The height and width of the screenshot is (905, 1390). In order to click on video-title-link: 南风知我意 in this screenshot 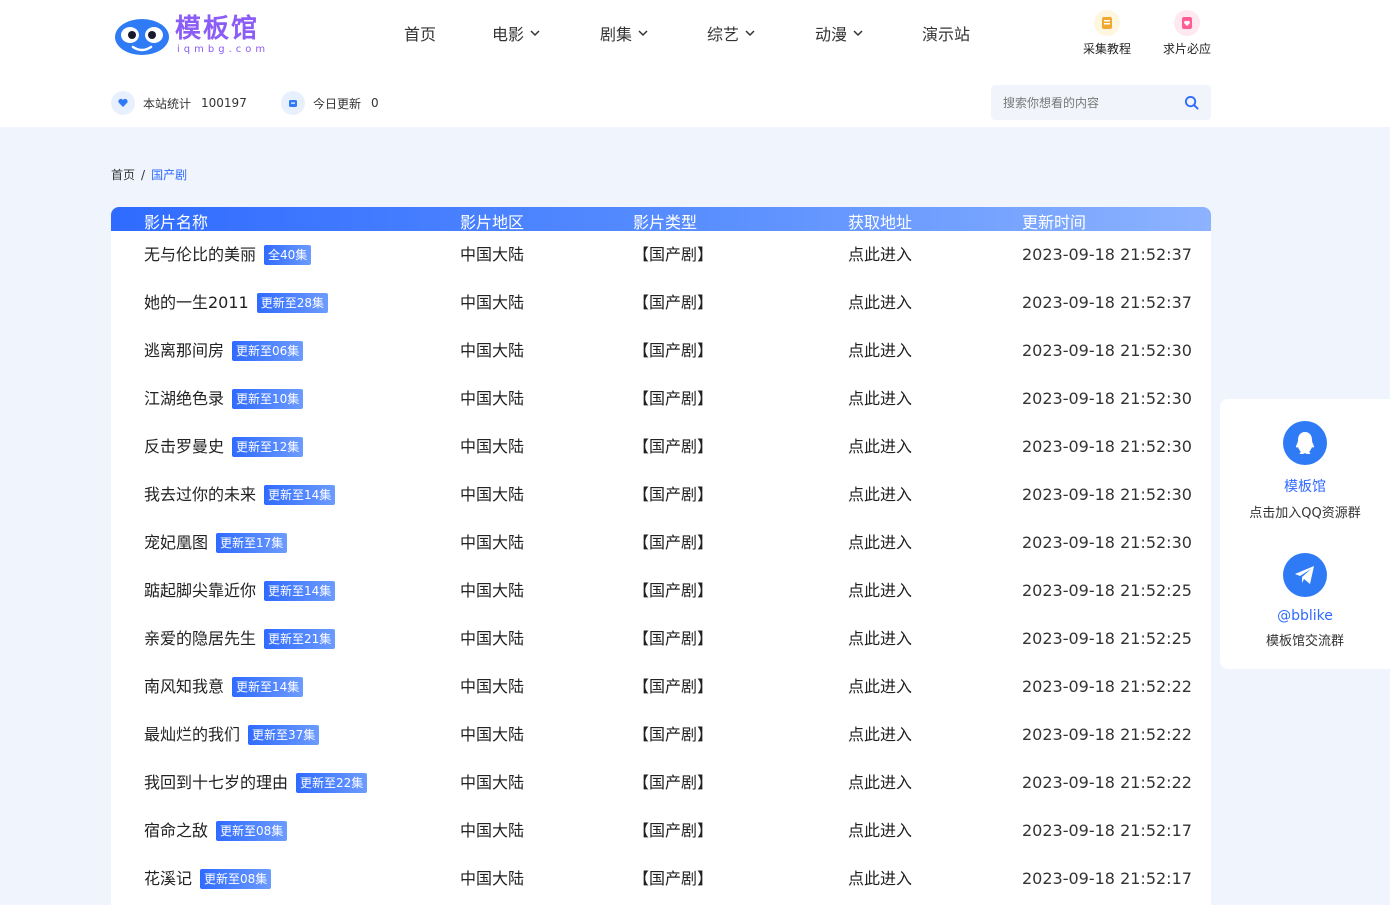, I will do `click(184, 687)`.